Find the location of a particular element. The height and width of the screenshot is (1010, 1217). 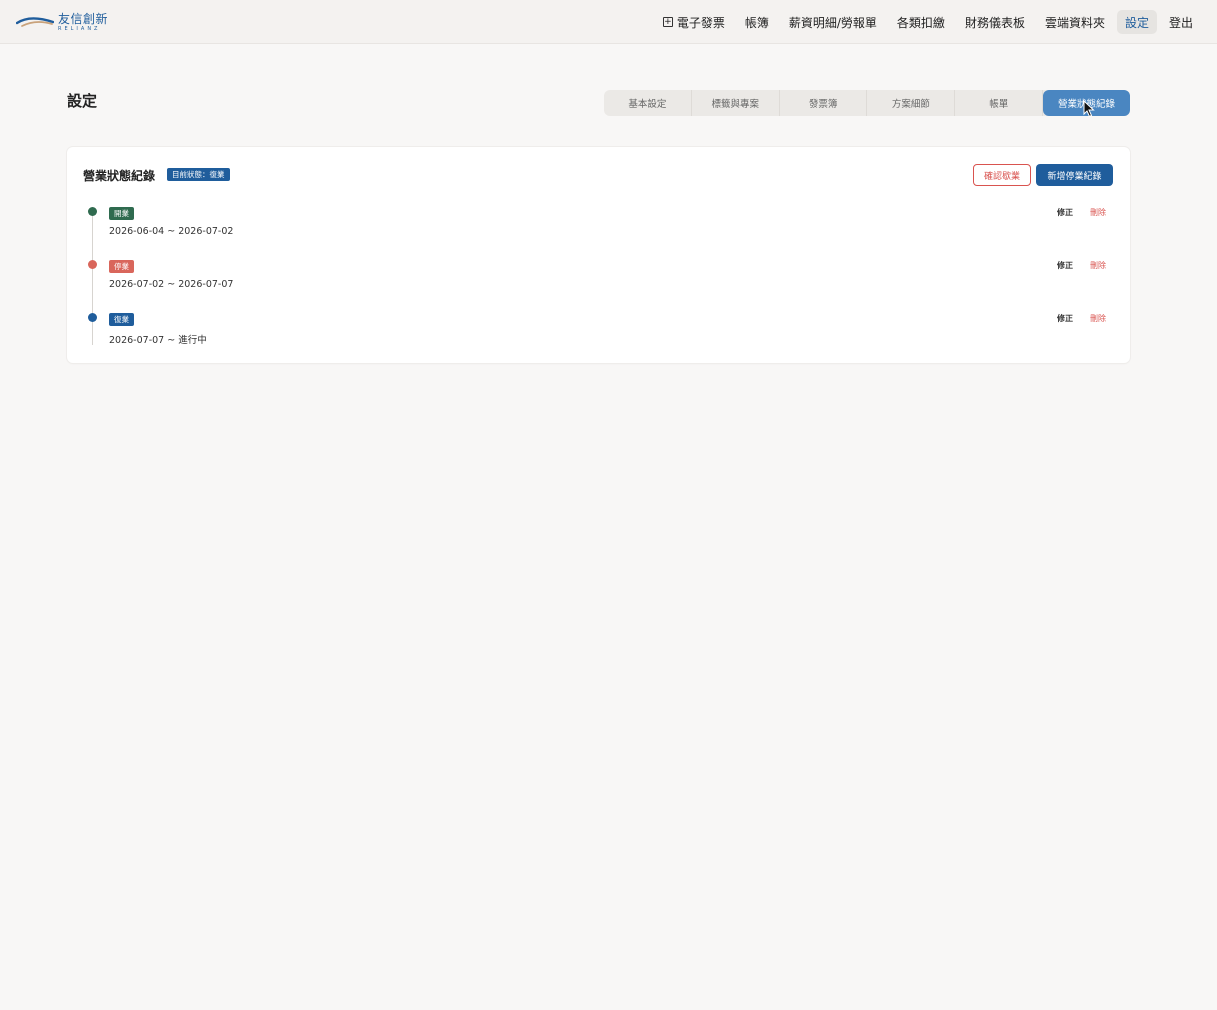

tab-plan-details: 方案細節 is located at coordinates (911, 103).